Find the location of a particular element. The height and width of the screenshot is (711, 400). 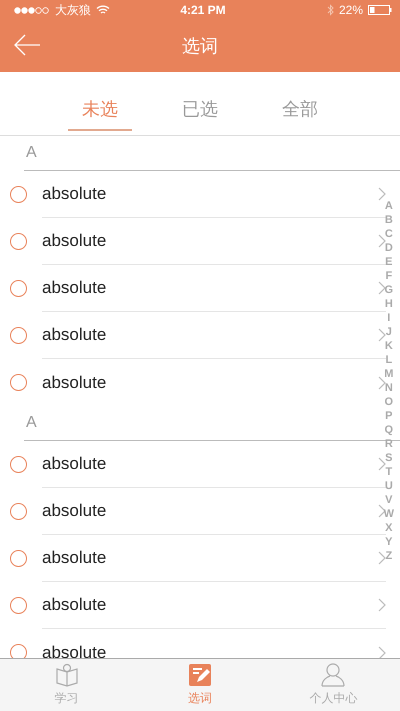

signal-icon is located at coordinates (32, 10).